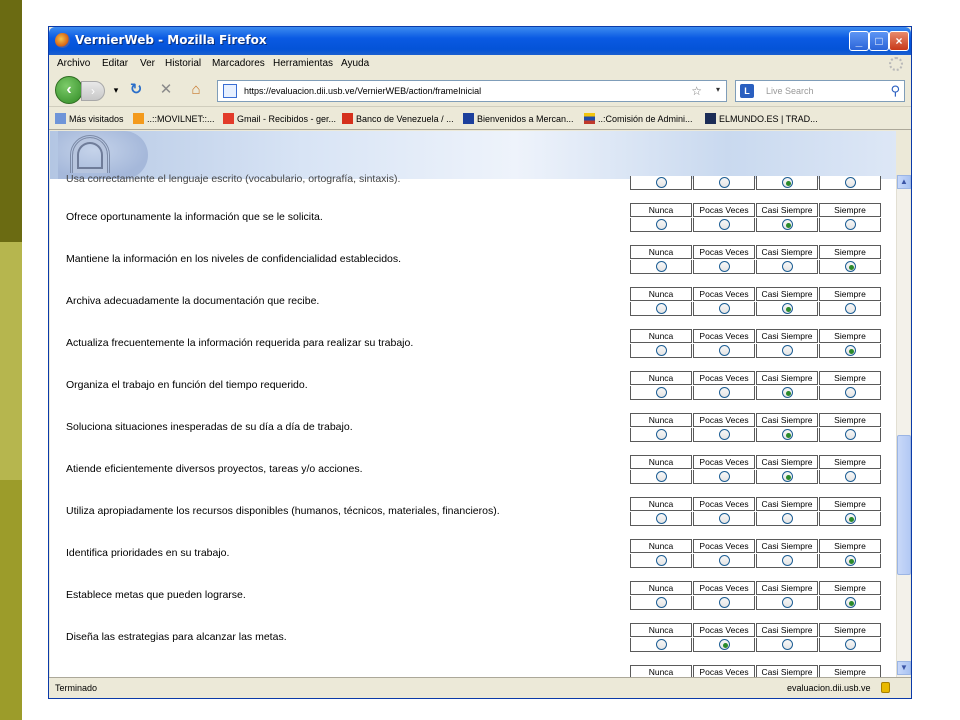  I want to click on menu-ver: Ver, so click(147, 63).